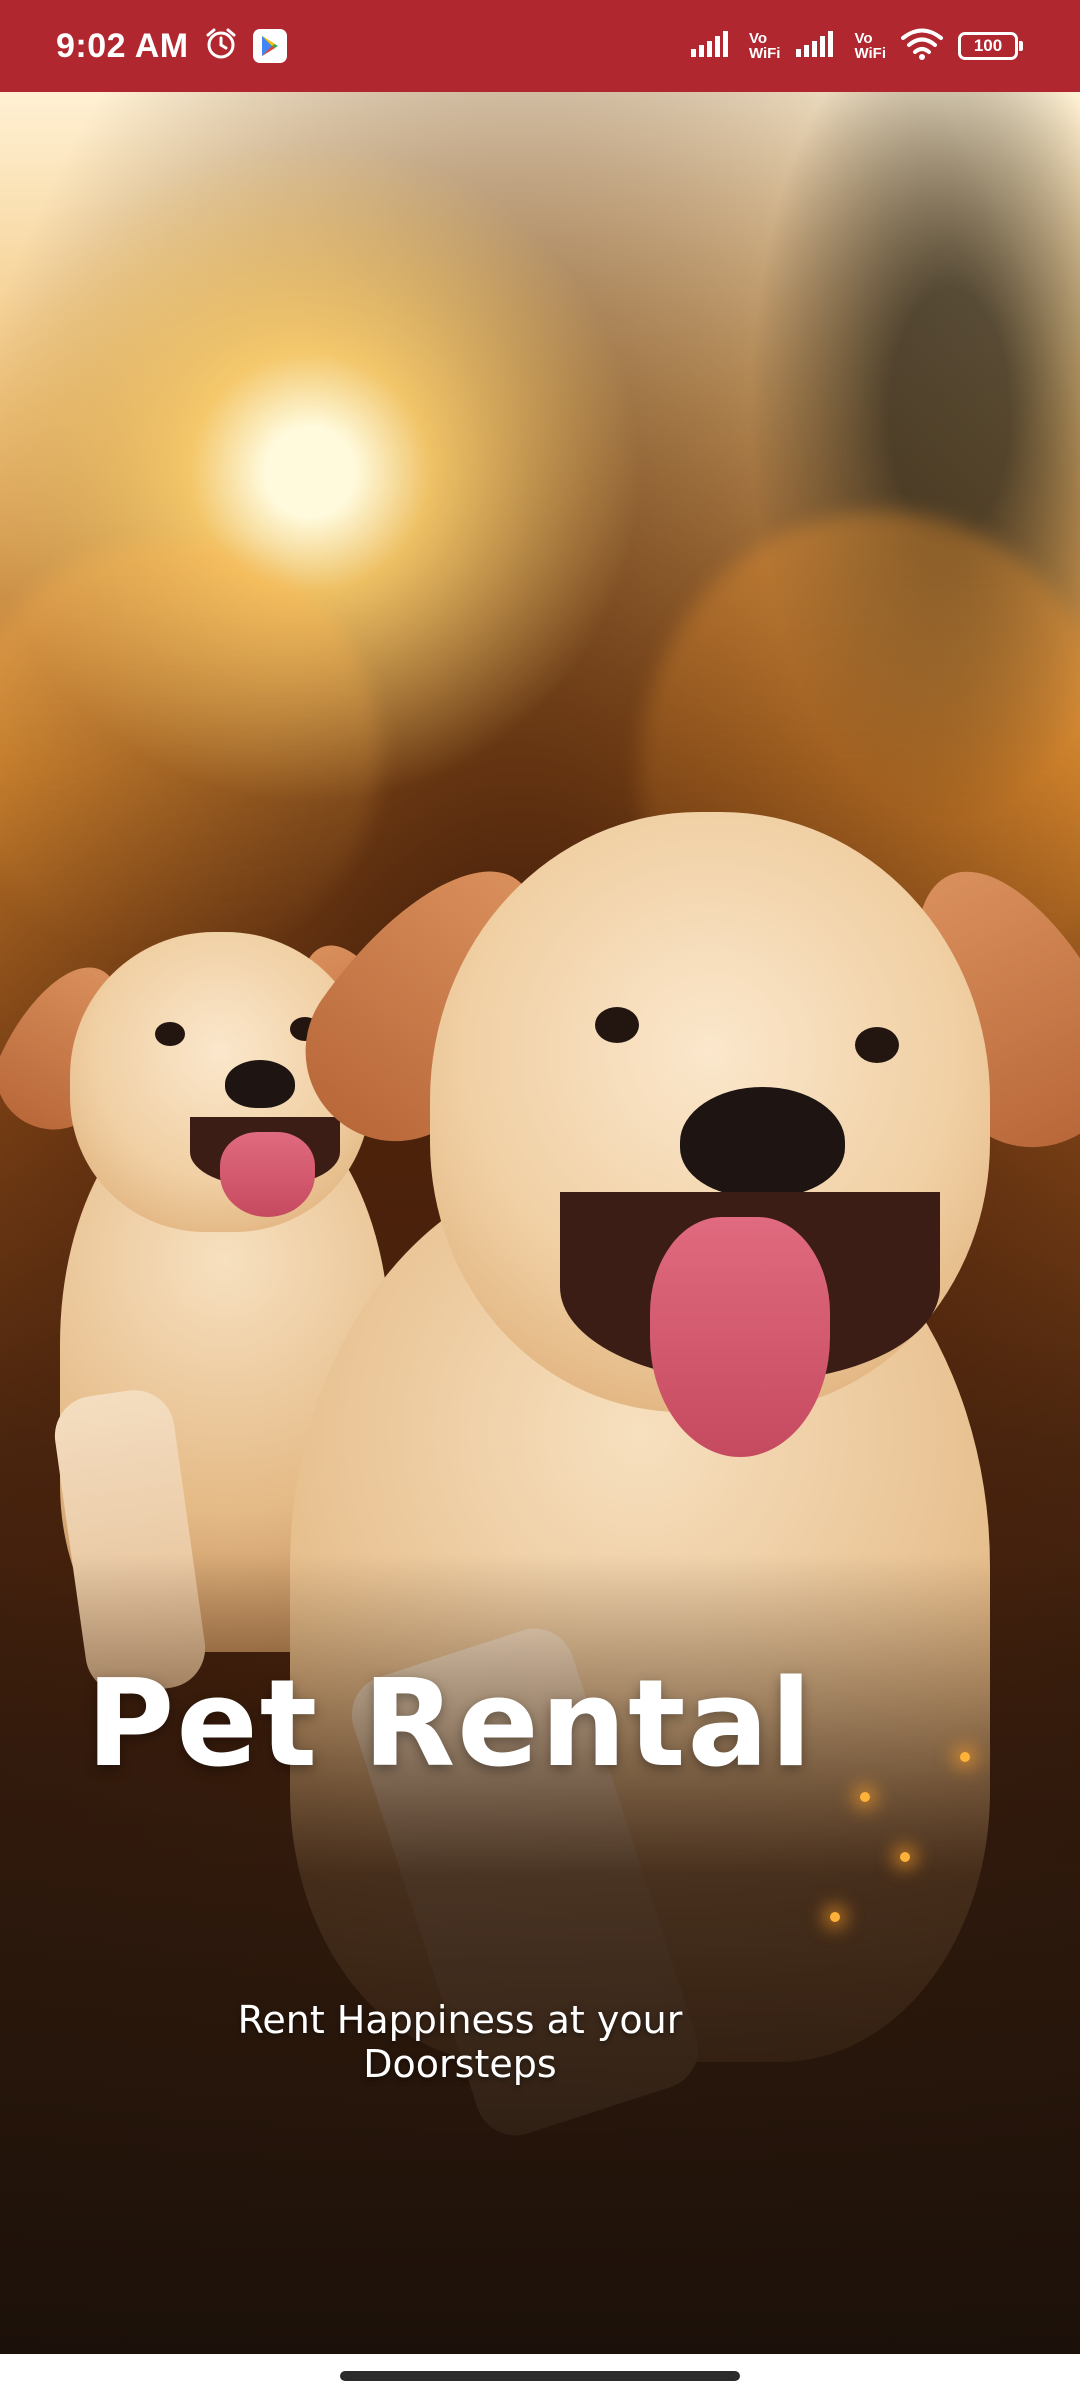 Image resolution: width=1080 pixels, height=2400 pixels. What do you see at coordinates (221, 46) in the screenshot?
I see `alarm-clock-icon` at bounding box center [221, 46].